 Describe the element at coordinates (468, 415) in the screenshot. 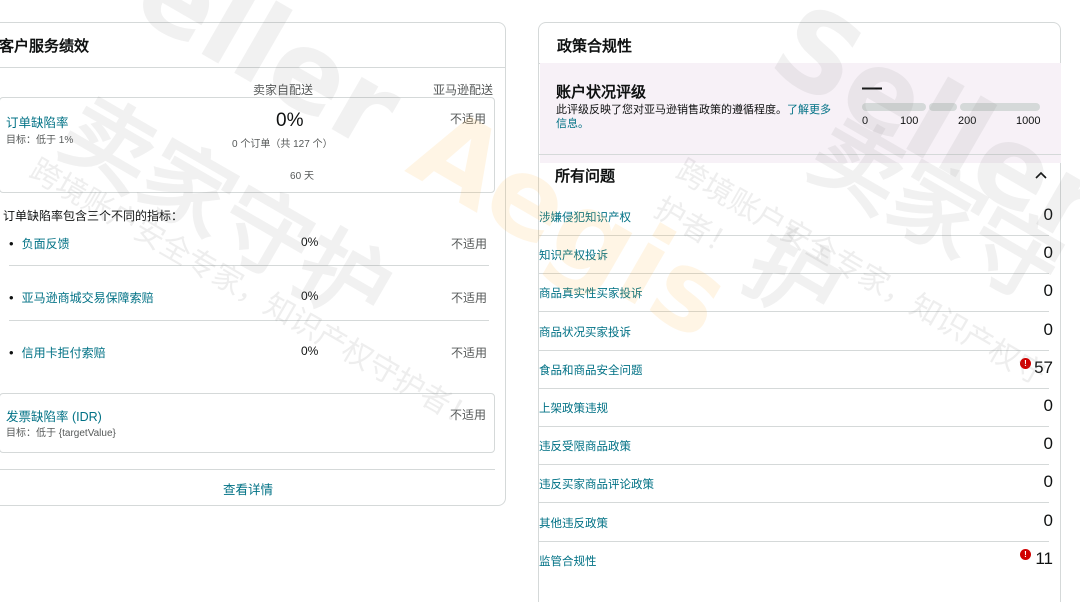

I see `idr-amazon-value: 不适用` at that location.